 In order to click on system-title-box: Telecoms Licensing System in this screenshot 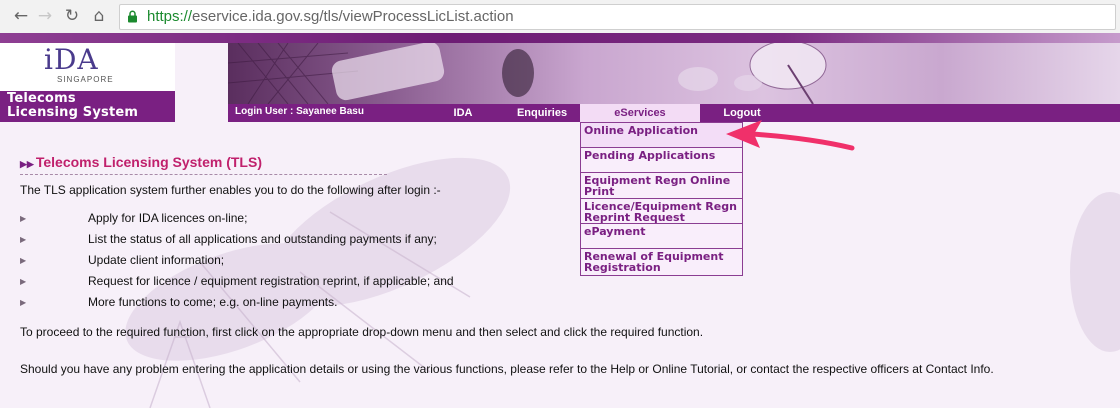, I will do `click(87, 106)`.